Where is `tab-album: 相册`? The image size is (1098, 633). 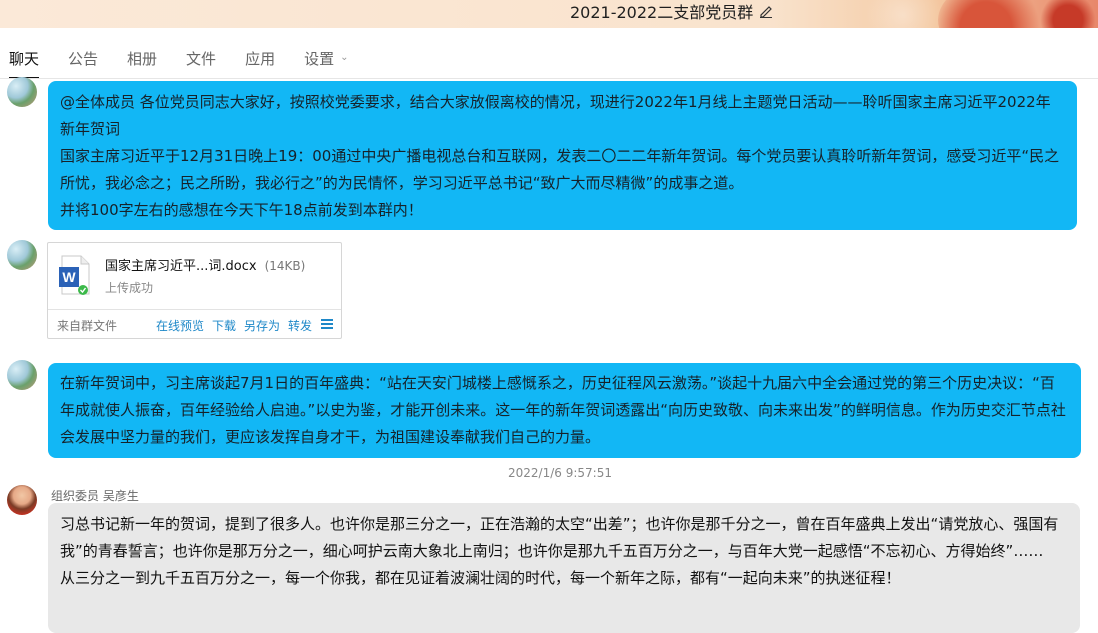
tab-album: 相册 is located at coordinates (142, 59).